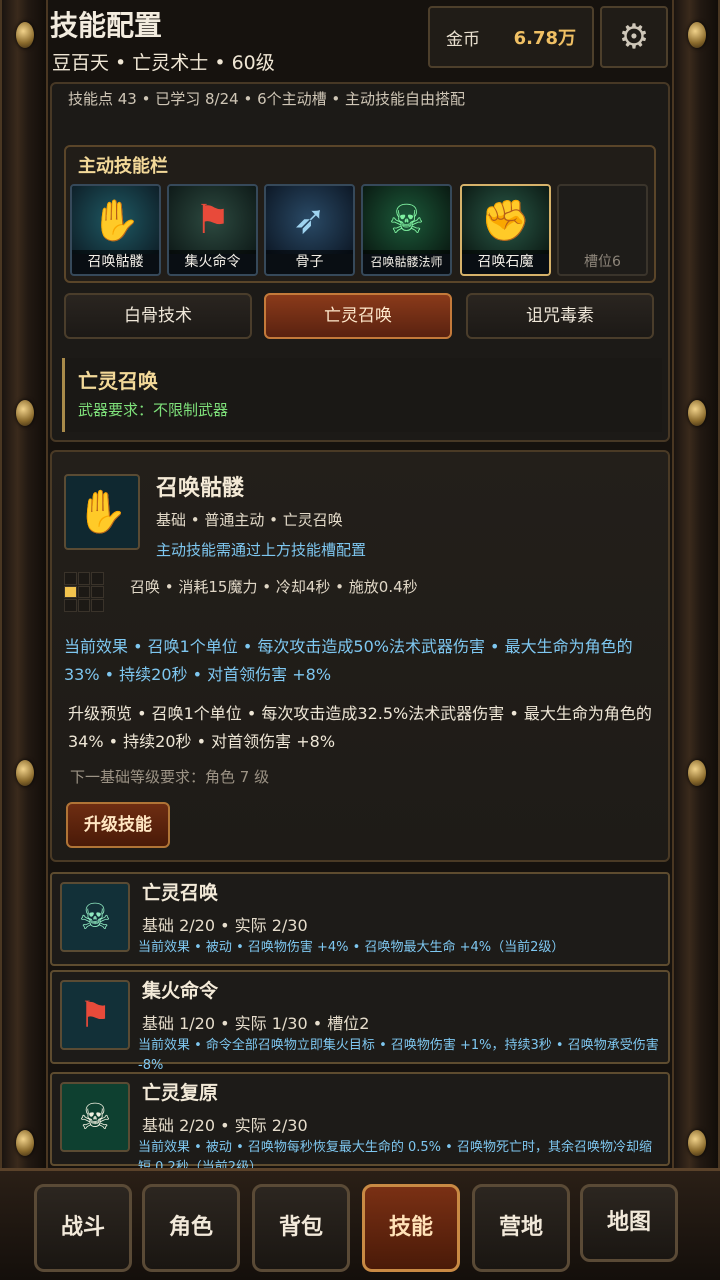 The width and height of the screenshot is (720, 1280). Describe the element at coordinates (256, 1023) in the screenshot. I see `skill-item-level: 基础 1/20 • 实际 1/30 • 槽位2` at that location.